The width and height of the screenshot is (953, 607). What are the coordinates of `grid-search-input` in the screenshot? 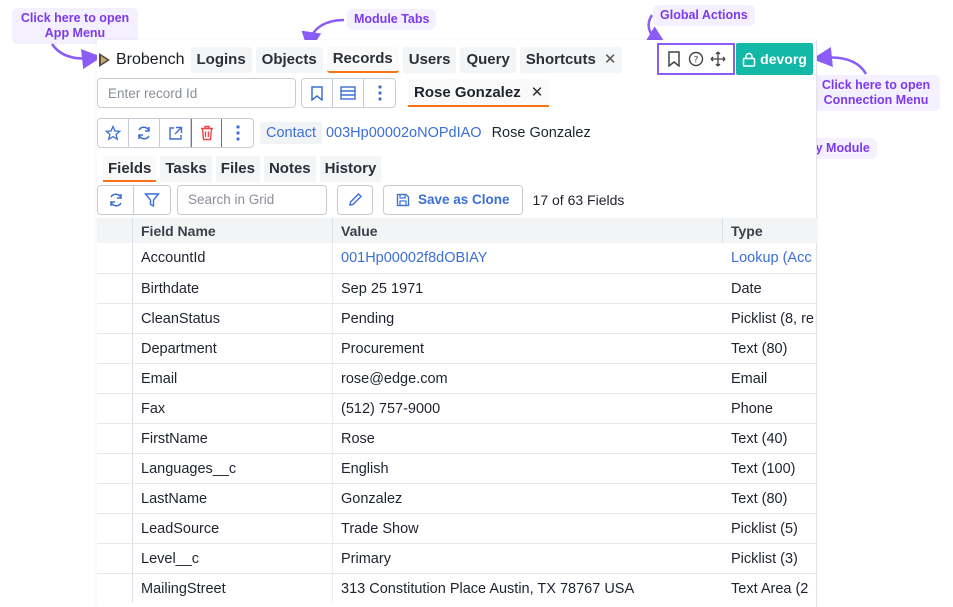 It's located at (252, 199).